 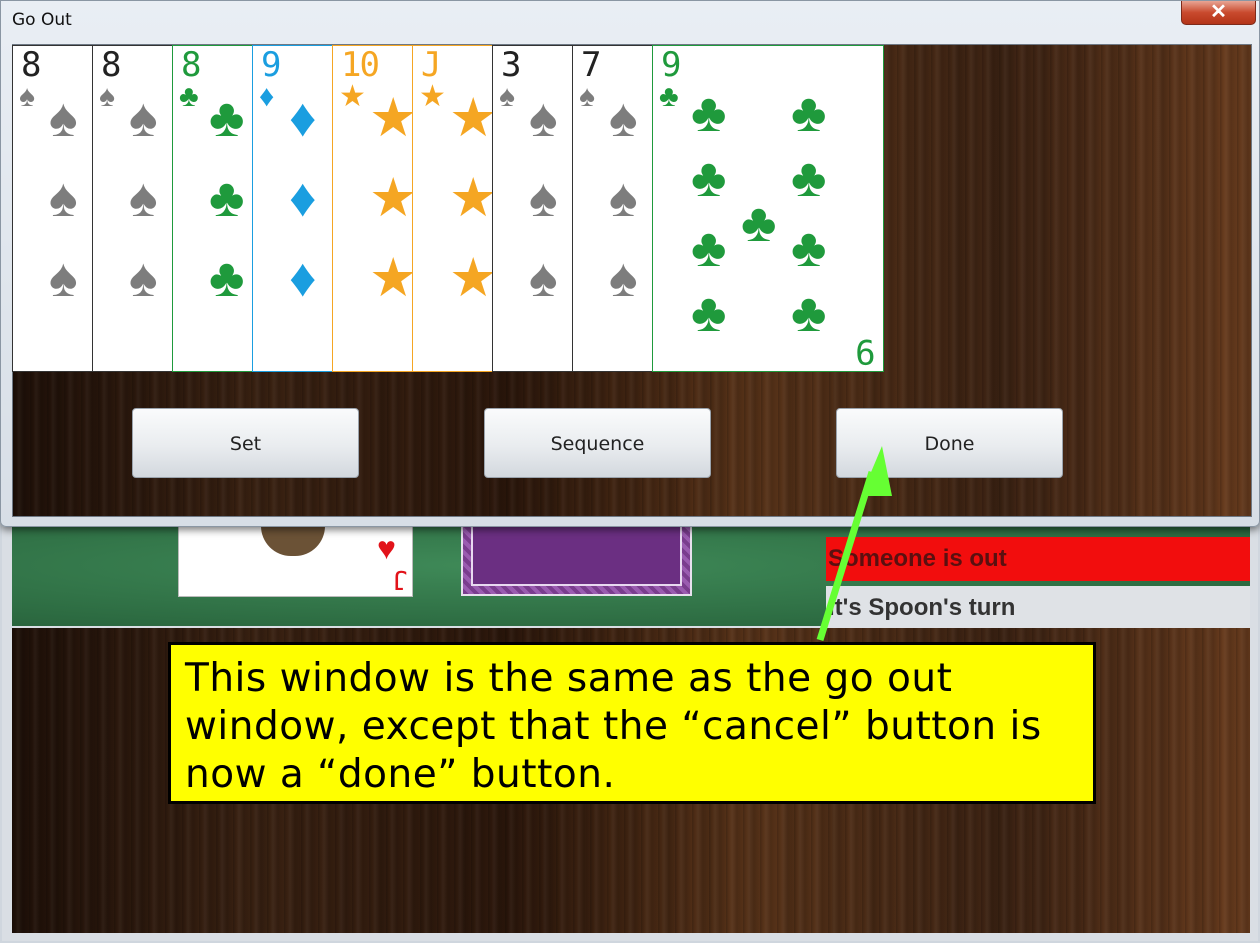 I want to click on card-rank: 3, so click(x=511, y=65).